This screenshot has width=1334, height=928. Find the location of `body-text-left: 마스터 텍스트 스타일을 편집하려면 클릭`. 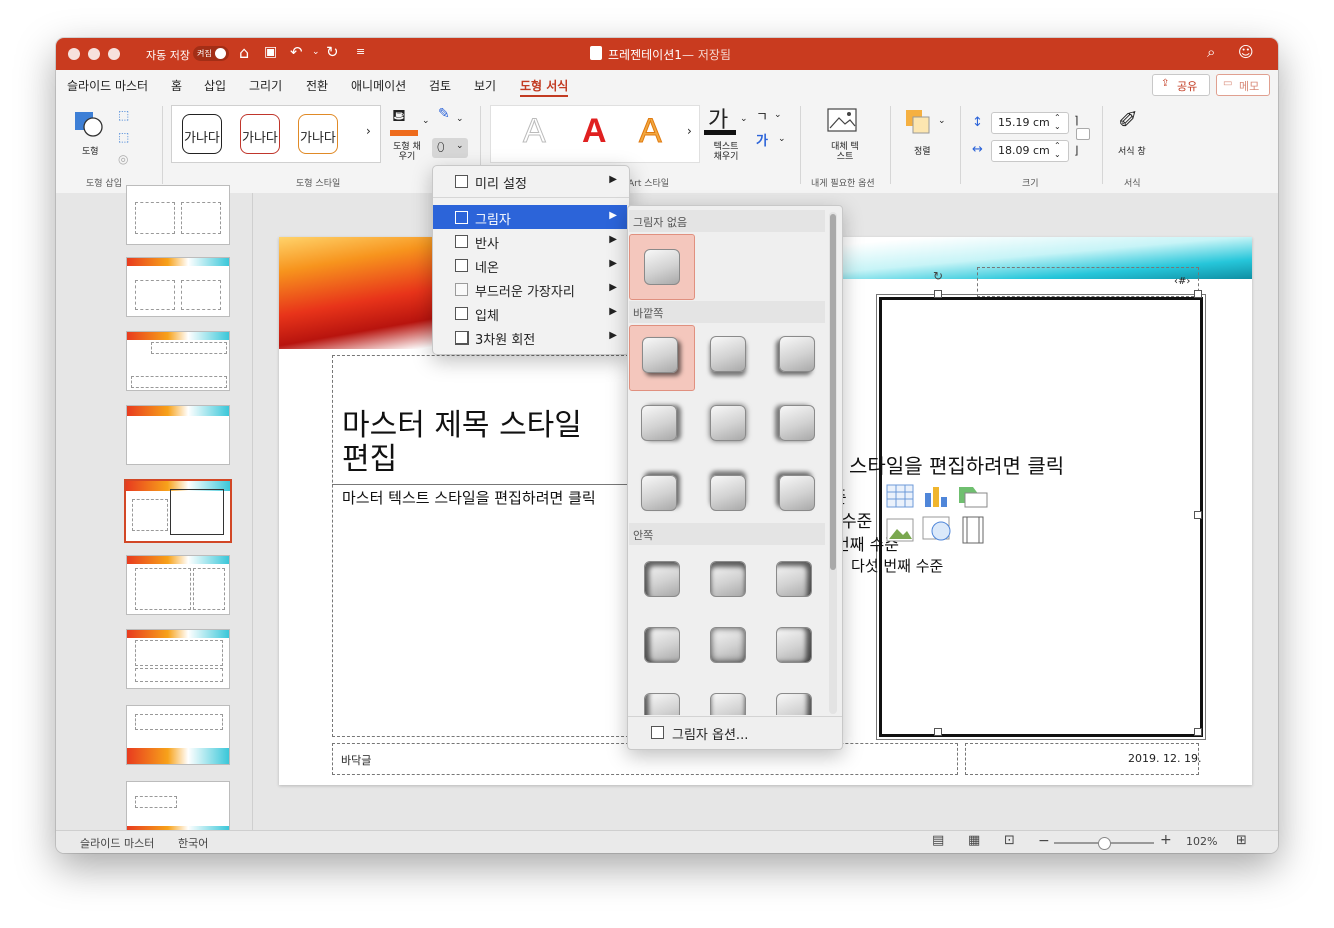

body-text-left: 마스터 텍스트 스타일을 편집하려면 클릭 is located at coordinates (469, 497).